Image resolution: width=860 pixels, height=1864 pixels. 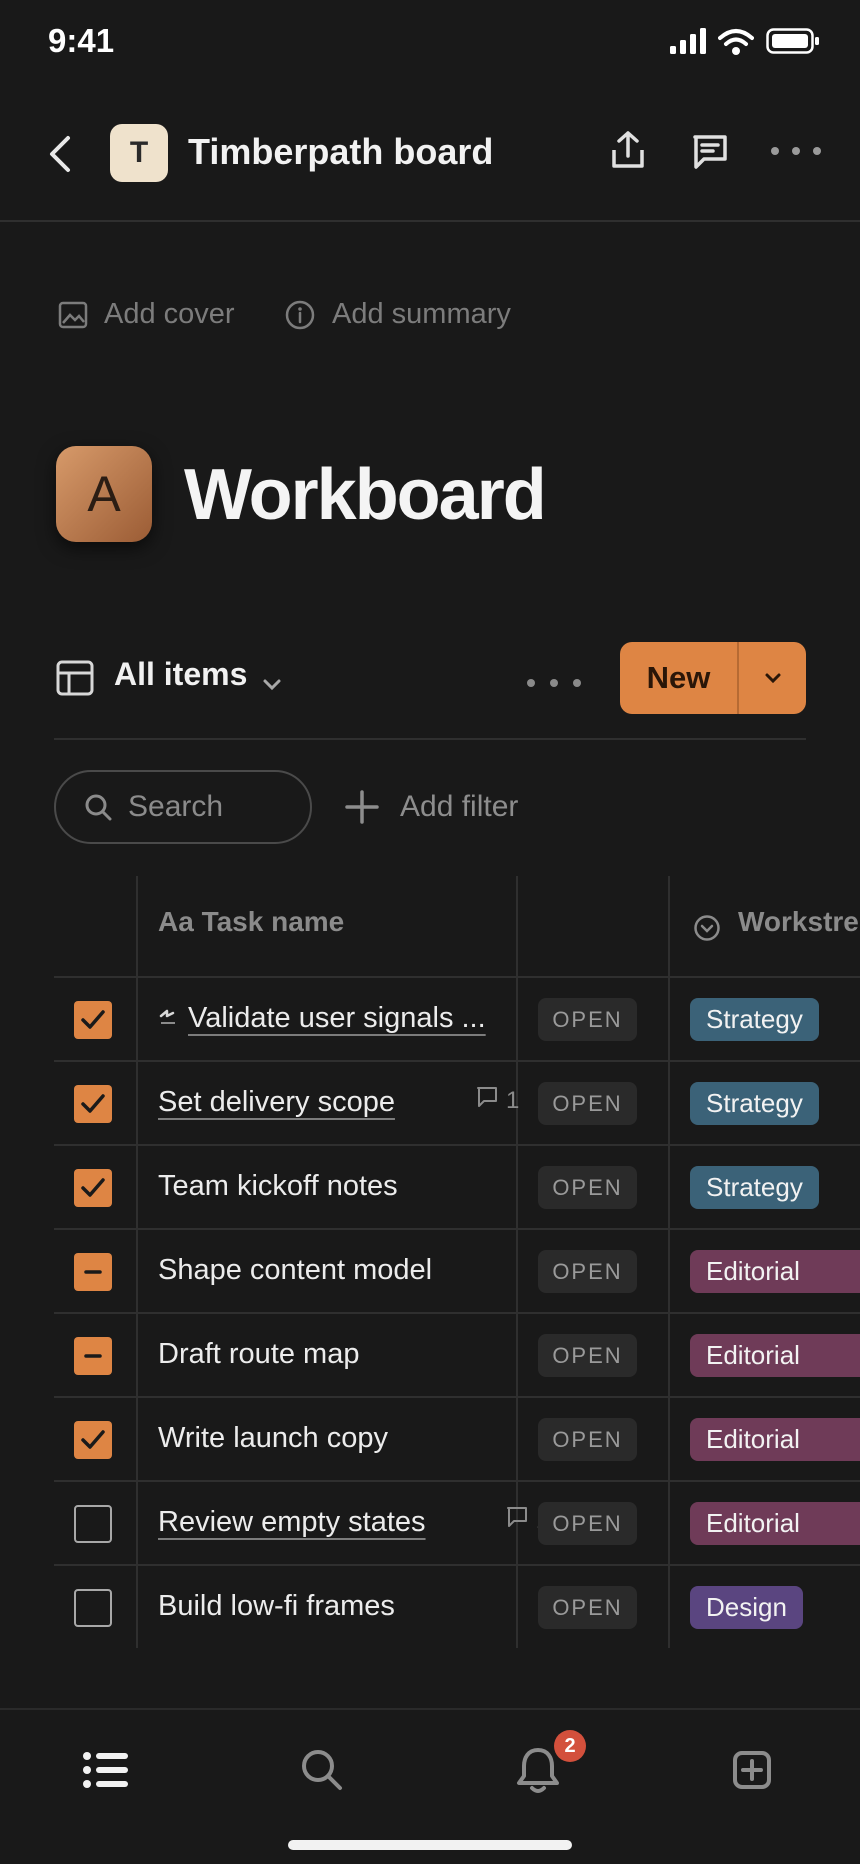 I want to click on select-property-icon, so click(x=707, y=928).